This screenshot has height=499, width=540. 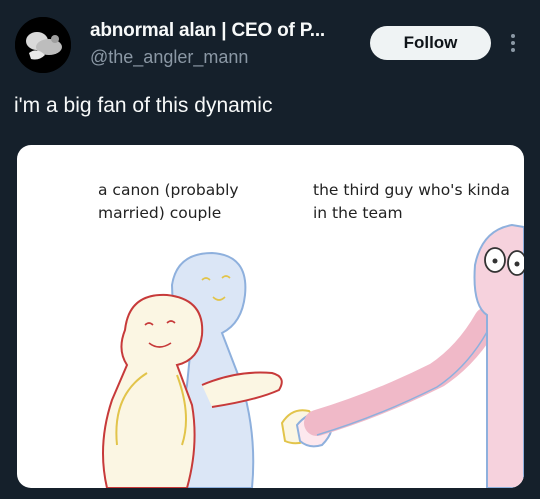 I want to click on tweet-text: i'm a big fan of this dynamic, so click(x=143, y=105).